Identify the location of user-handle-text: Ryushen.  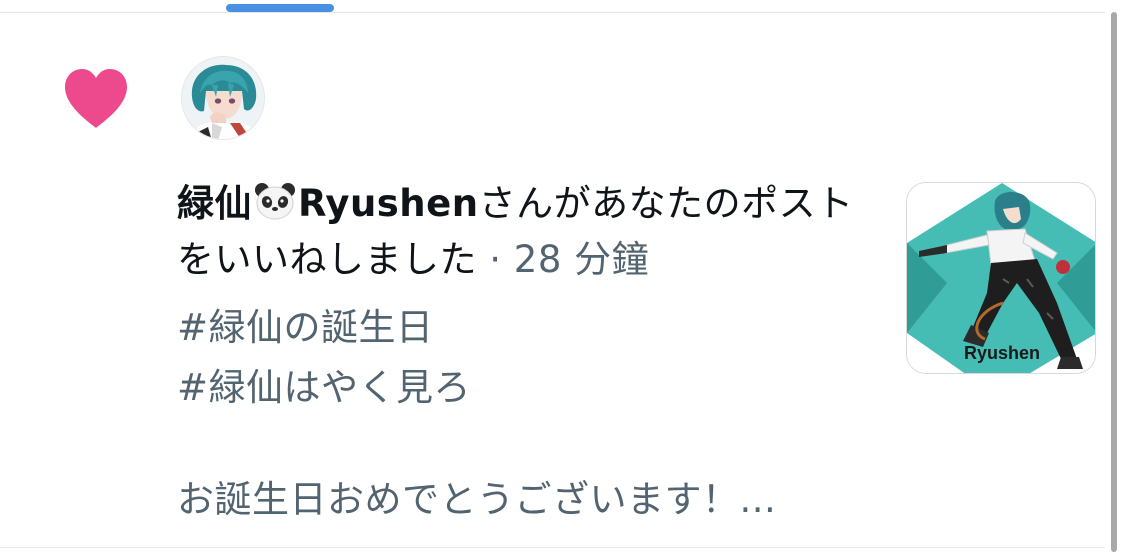
(388, 203).